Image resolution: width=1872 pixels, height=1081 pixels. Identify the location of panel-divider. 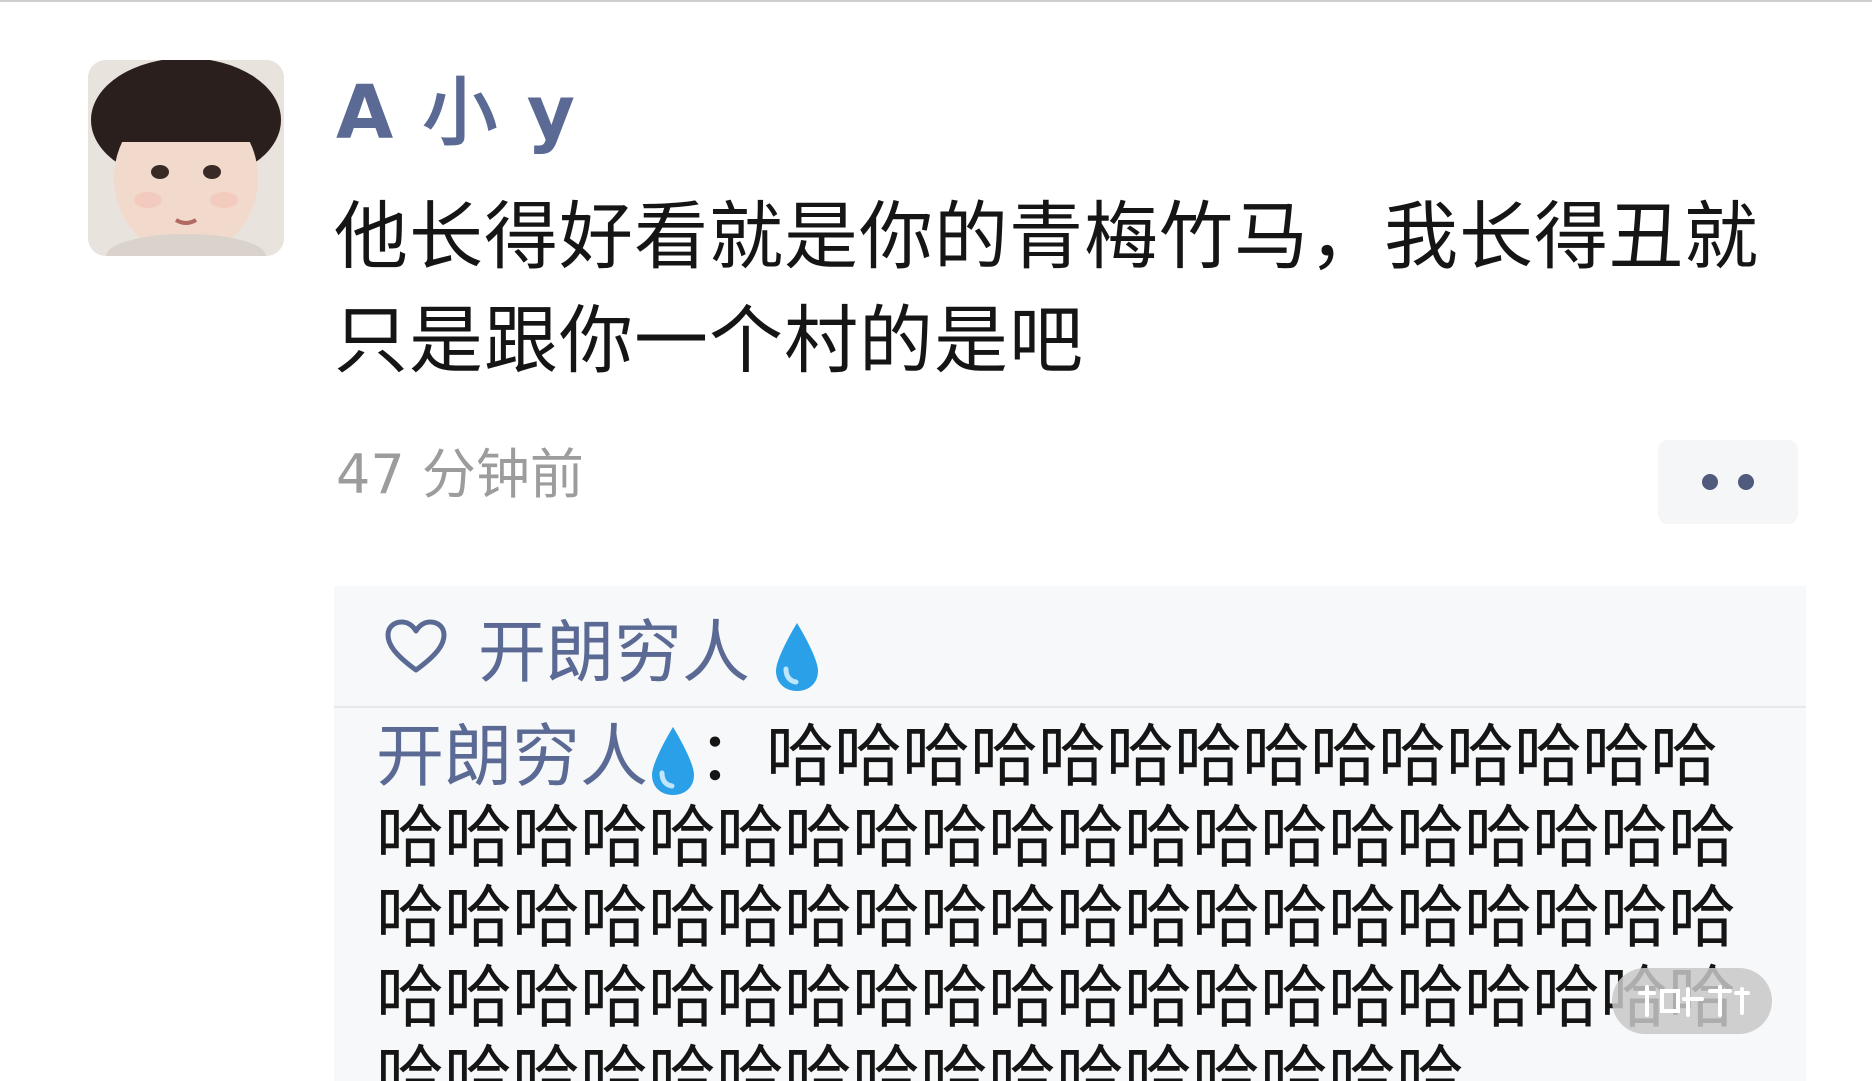
(1070, 707).